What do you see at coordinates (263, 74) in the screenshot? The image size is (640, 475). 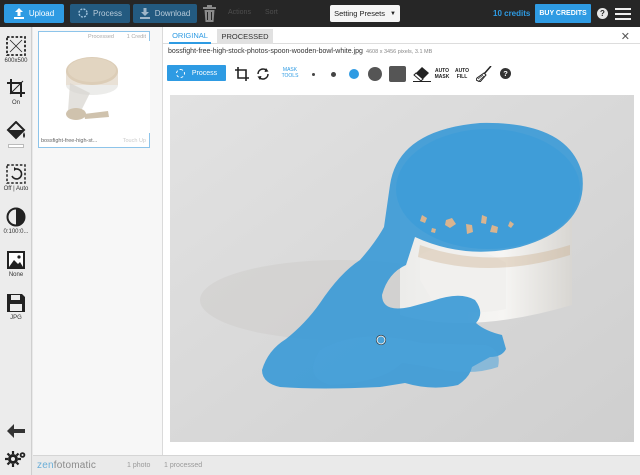 I see `rotate-icon` at bounding box center [263, 74].